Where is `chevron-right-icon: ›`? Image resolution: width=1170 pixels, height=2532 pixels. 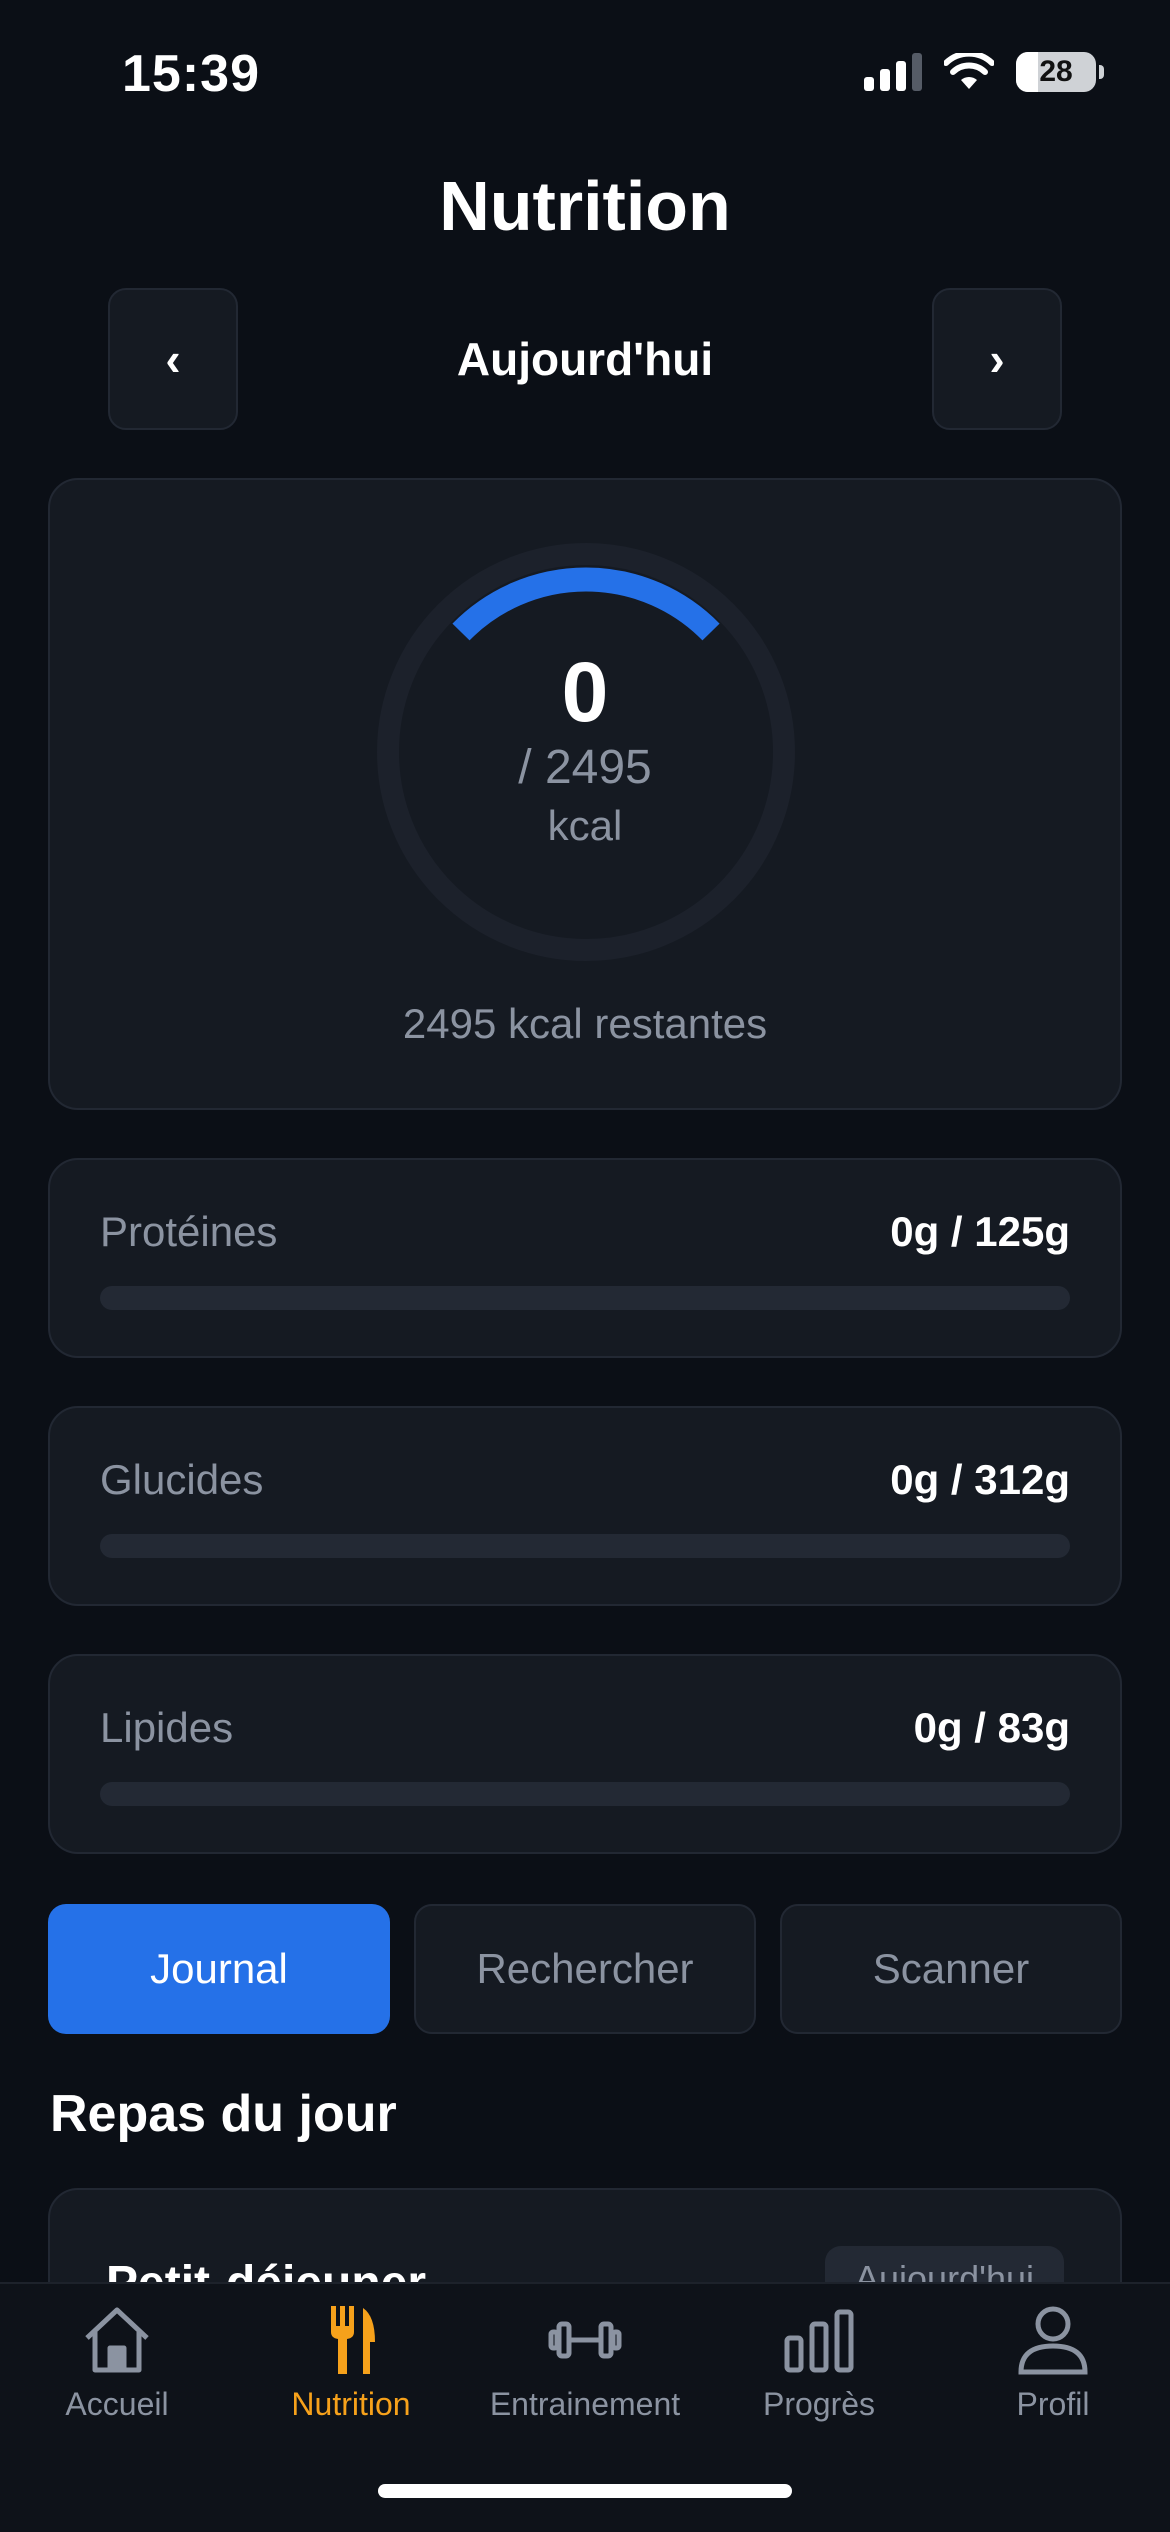 chevron-right-icon: › is located at coordinates (997, 359).